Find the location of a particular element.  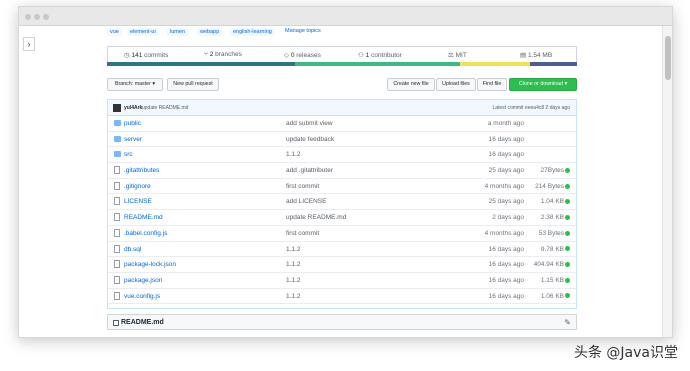

create-file-button: Create new file is located at coordinates (411, 84).